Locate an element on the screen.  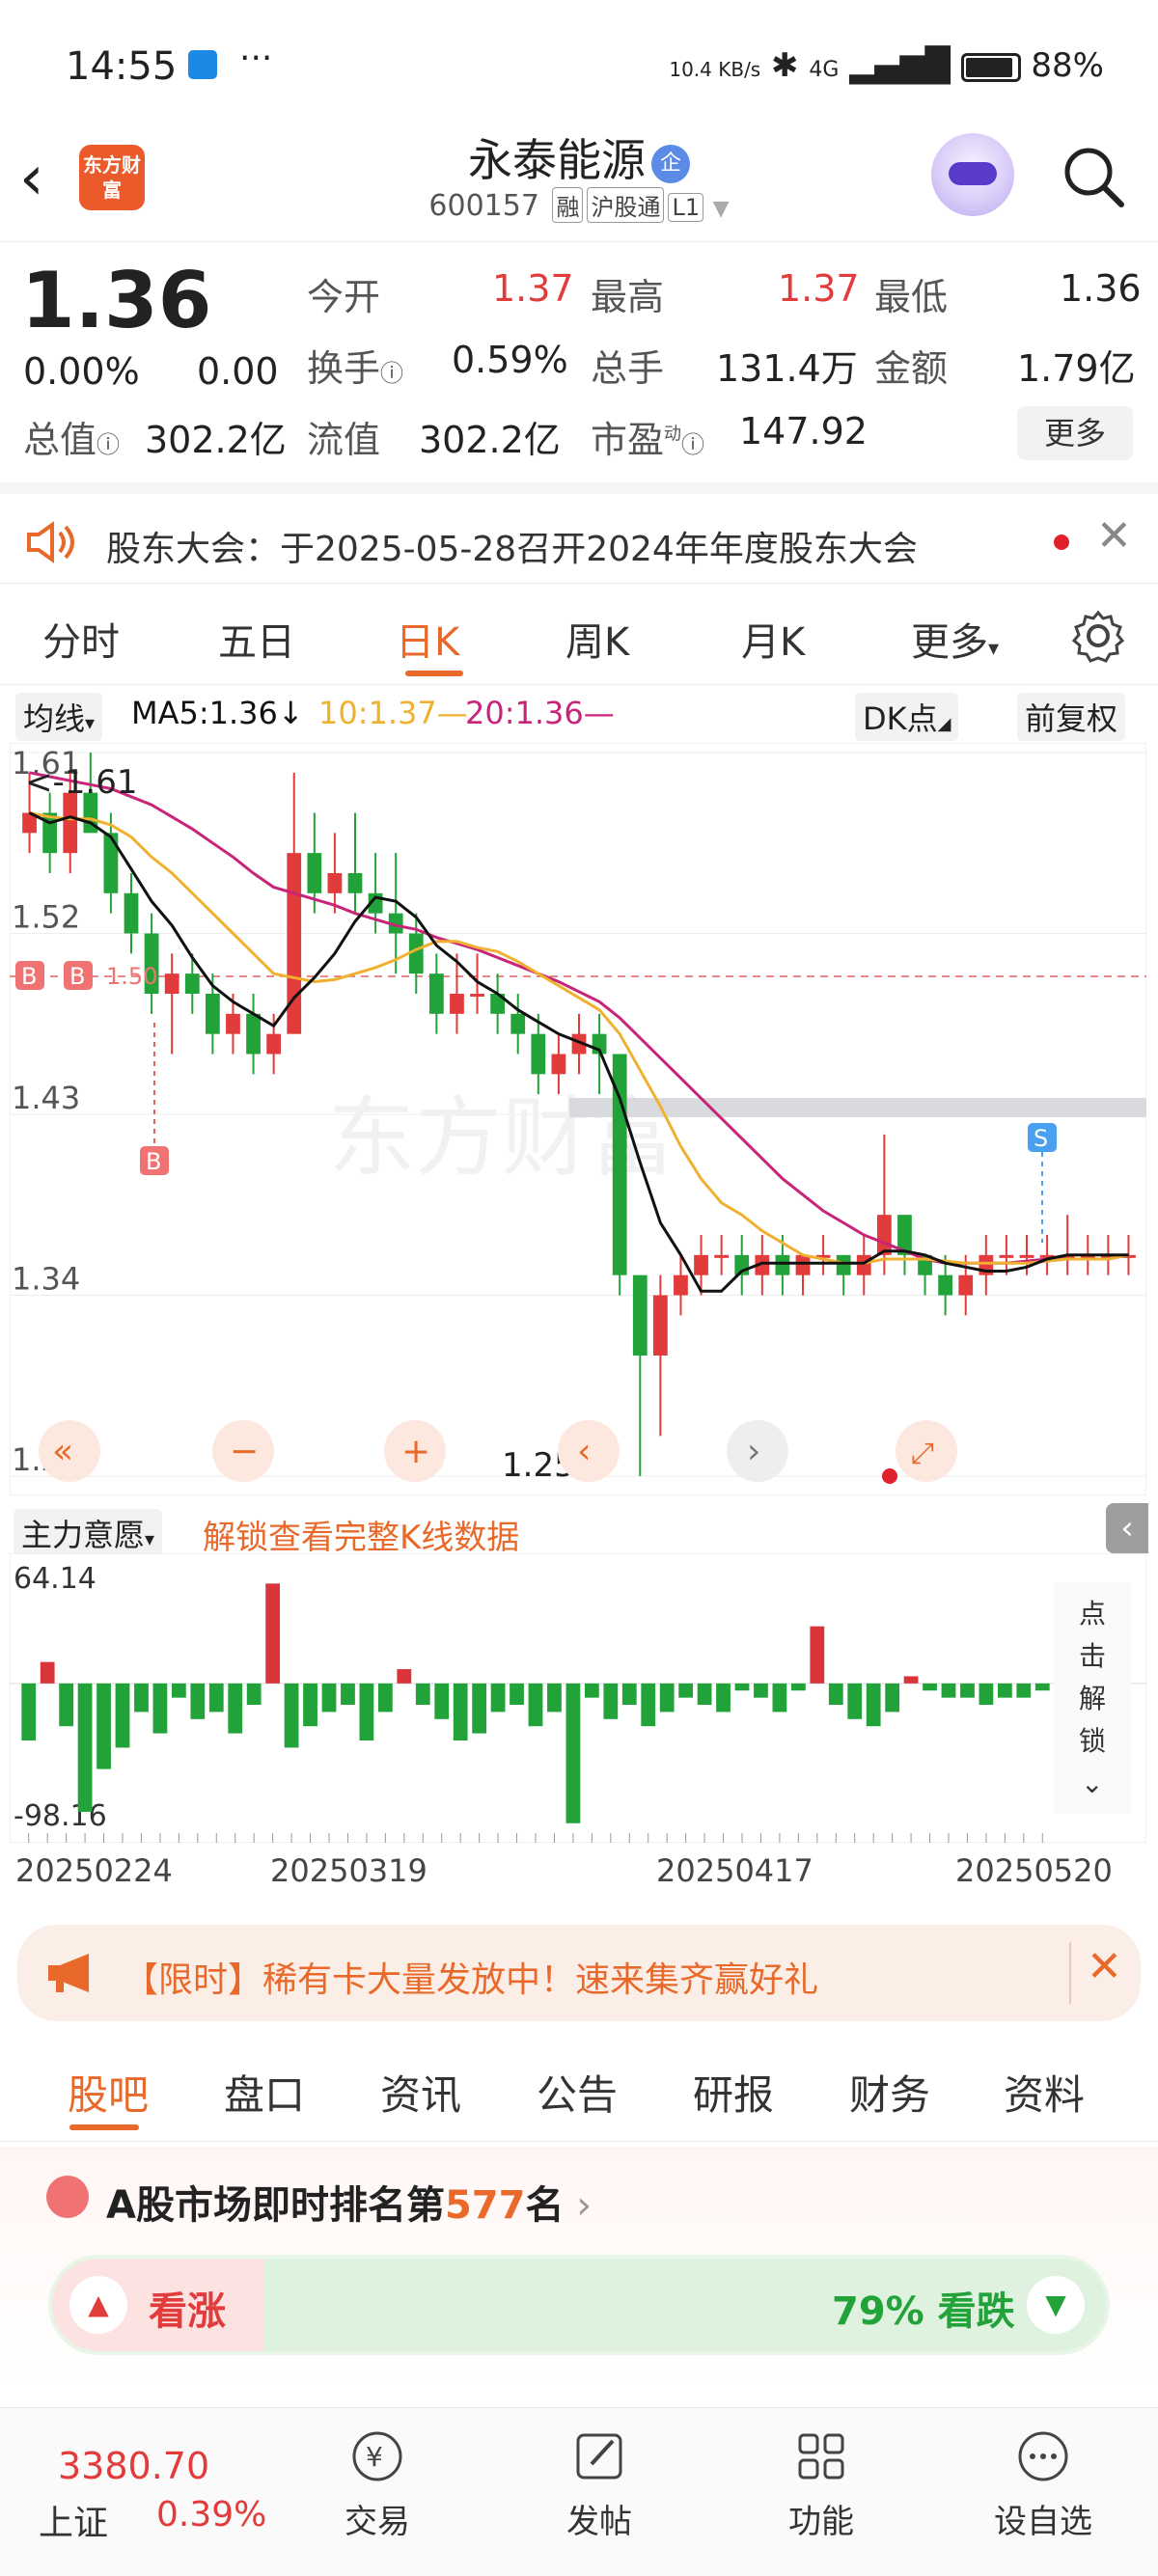
promo-banner: 【限时】稀有卡大量发放中！速来集齐赢好礼 ✕ is located at coordinates (579, 1973).